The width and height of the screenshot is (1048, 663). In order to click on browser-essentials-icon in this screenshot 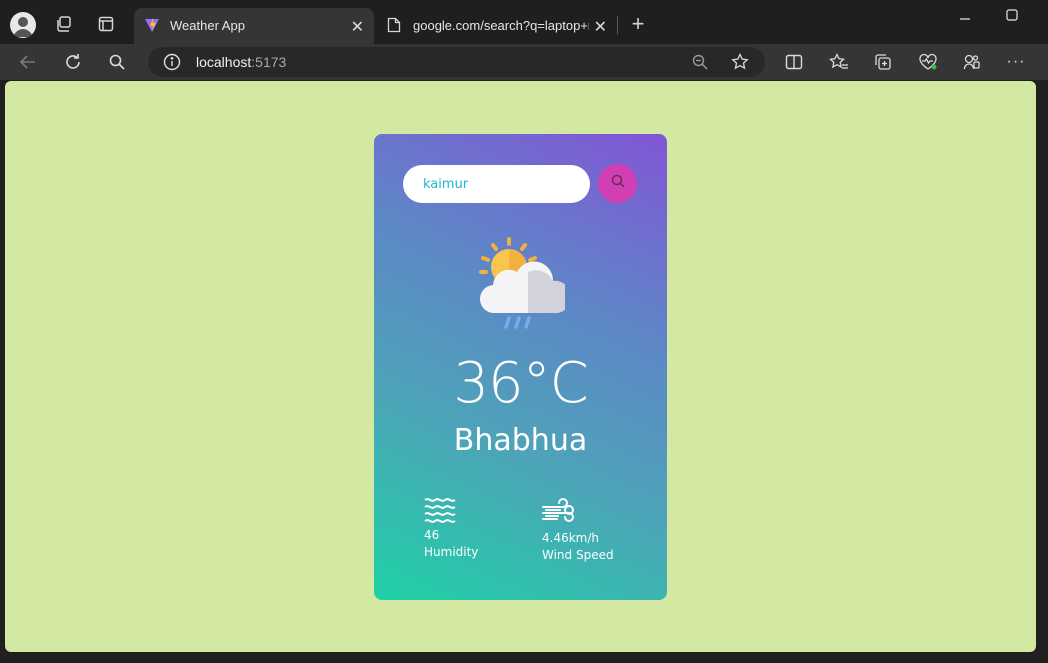, I will do `click(928, 62)`.